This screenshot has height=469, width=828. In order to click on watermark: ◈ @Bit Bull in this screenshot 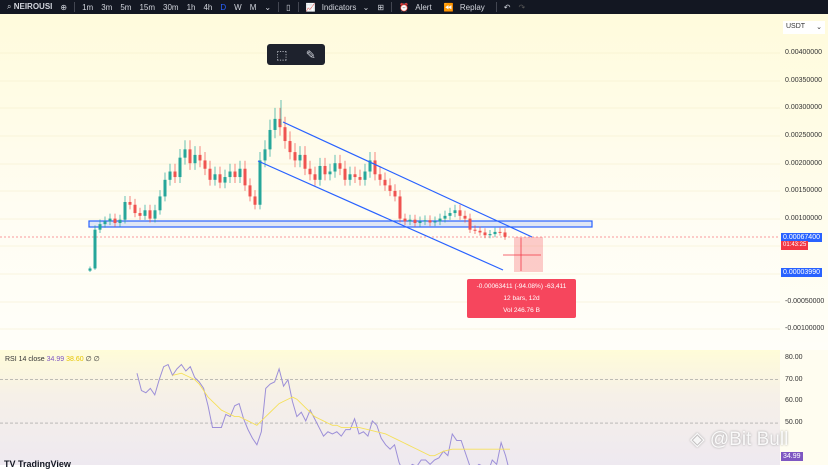, I will do `click(739, 439)`.